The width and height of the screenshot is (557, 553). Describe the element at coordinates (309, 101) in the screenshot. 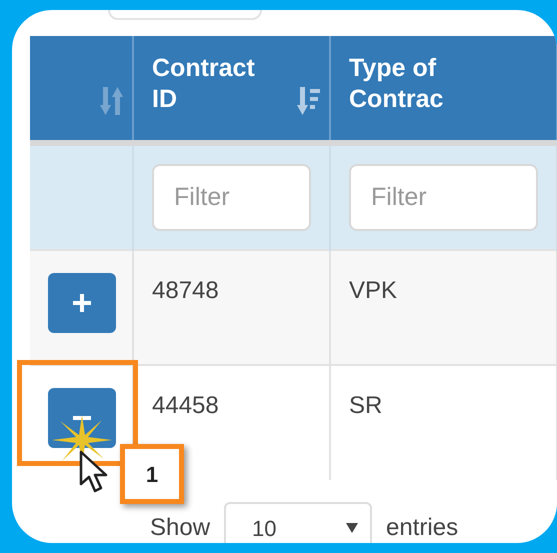

I see `sort-descending-icon` at that location.